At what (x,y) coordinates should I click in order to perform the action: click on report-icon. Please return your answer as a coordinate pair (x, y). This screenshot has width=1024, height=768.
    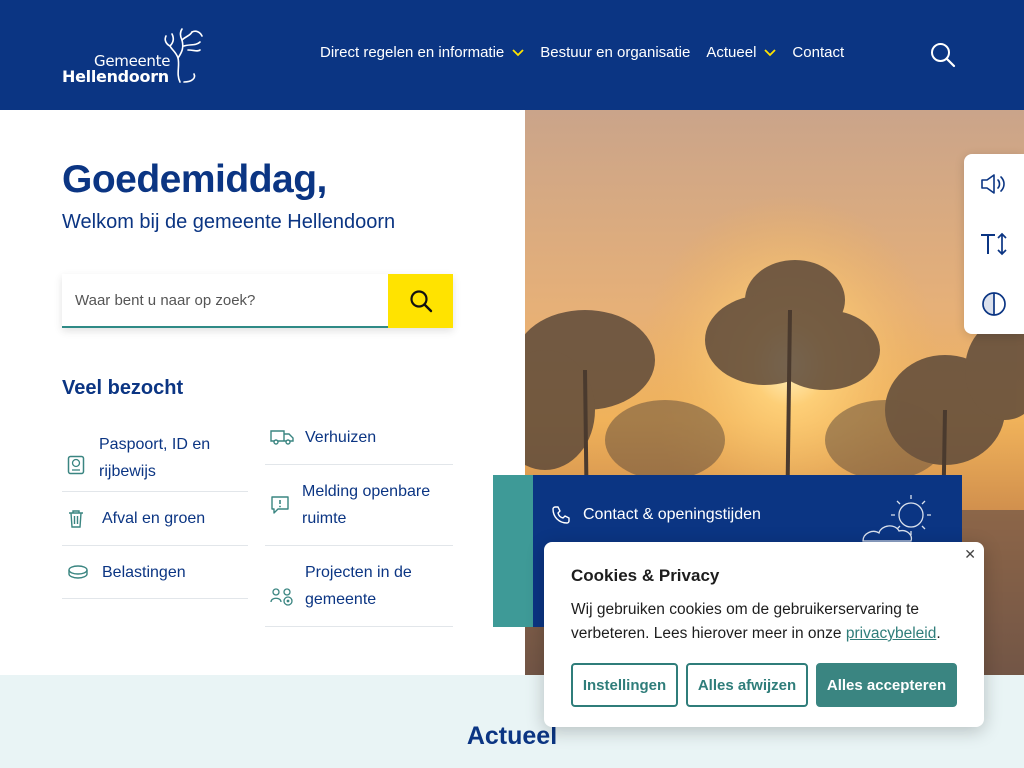
    Looking at the image, I should click on (280, 505).